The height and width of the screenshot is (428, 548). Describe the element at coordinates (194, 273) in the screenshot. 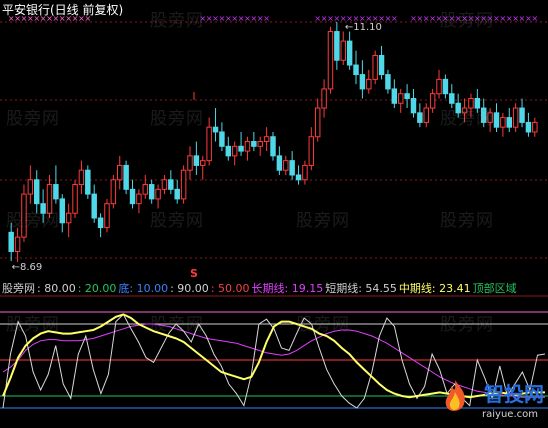

I see `signal-label: S` at that location.